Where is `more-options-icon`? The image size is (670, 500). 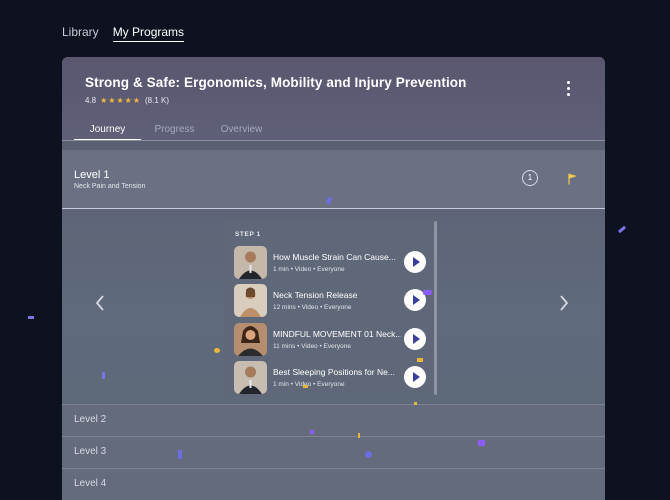
more-options-icon is located at coordinates (569, 88).